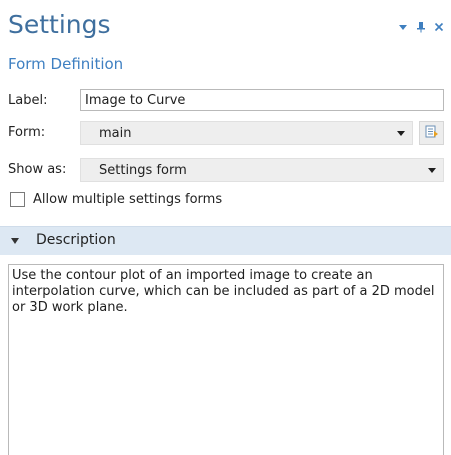  I want to click on update-list-icon, so click(432, 133).